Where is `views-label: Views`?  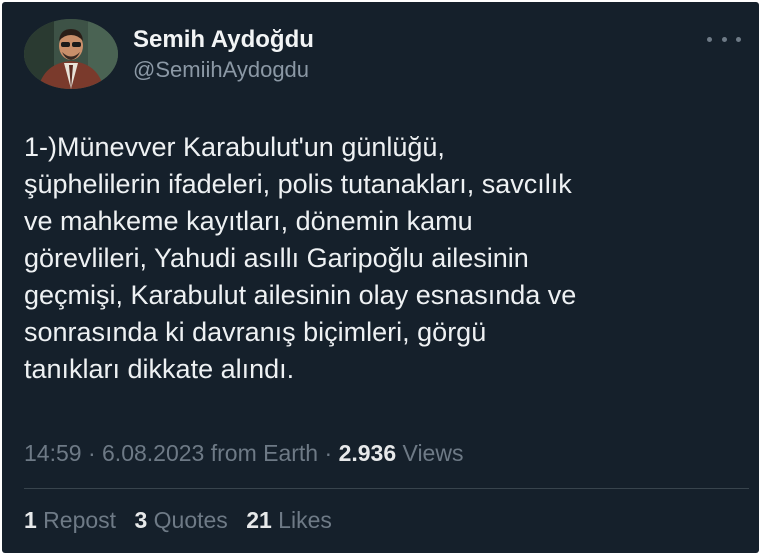
views-label: Views is located at coordinates (430, 453).